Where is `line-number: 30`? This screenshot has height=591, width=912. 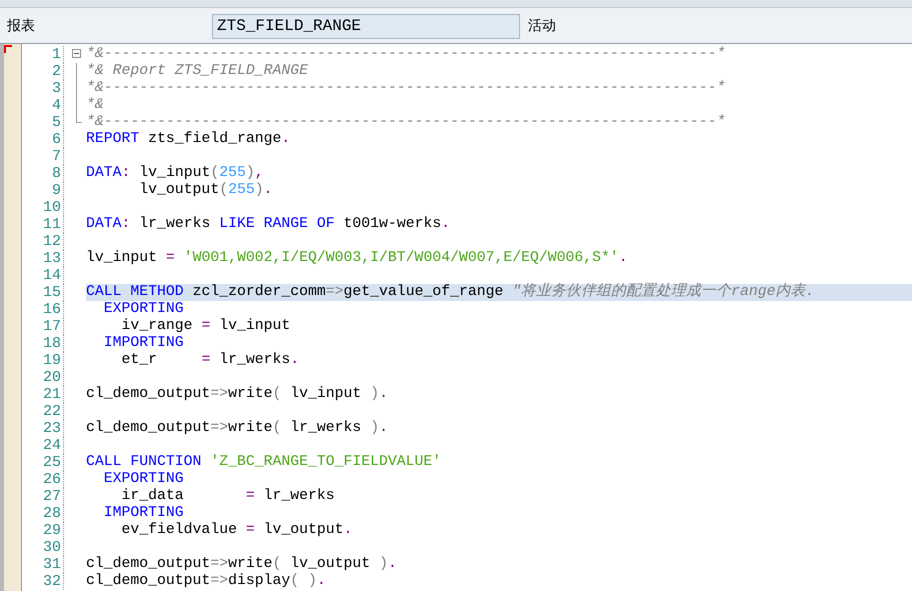 line-number: 30 is located at coordinates (51, 547).